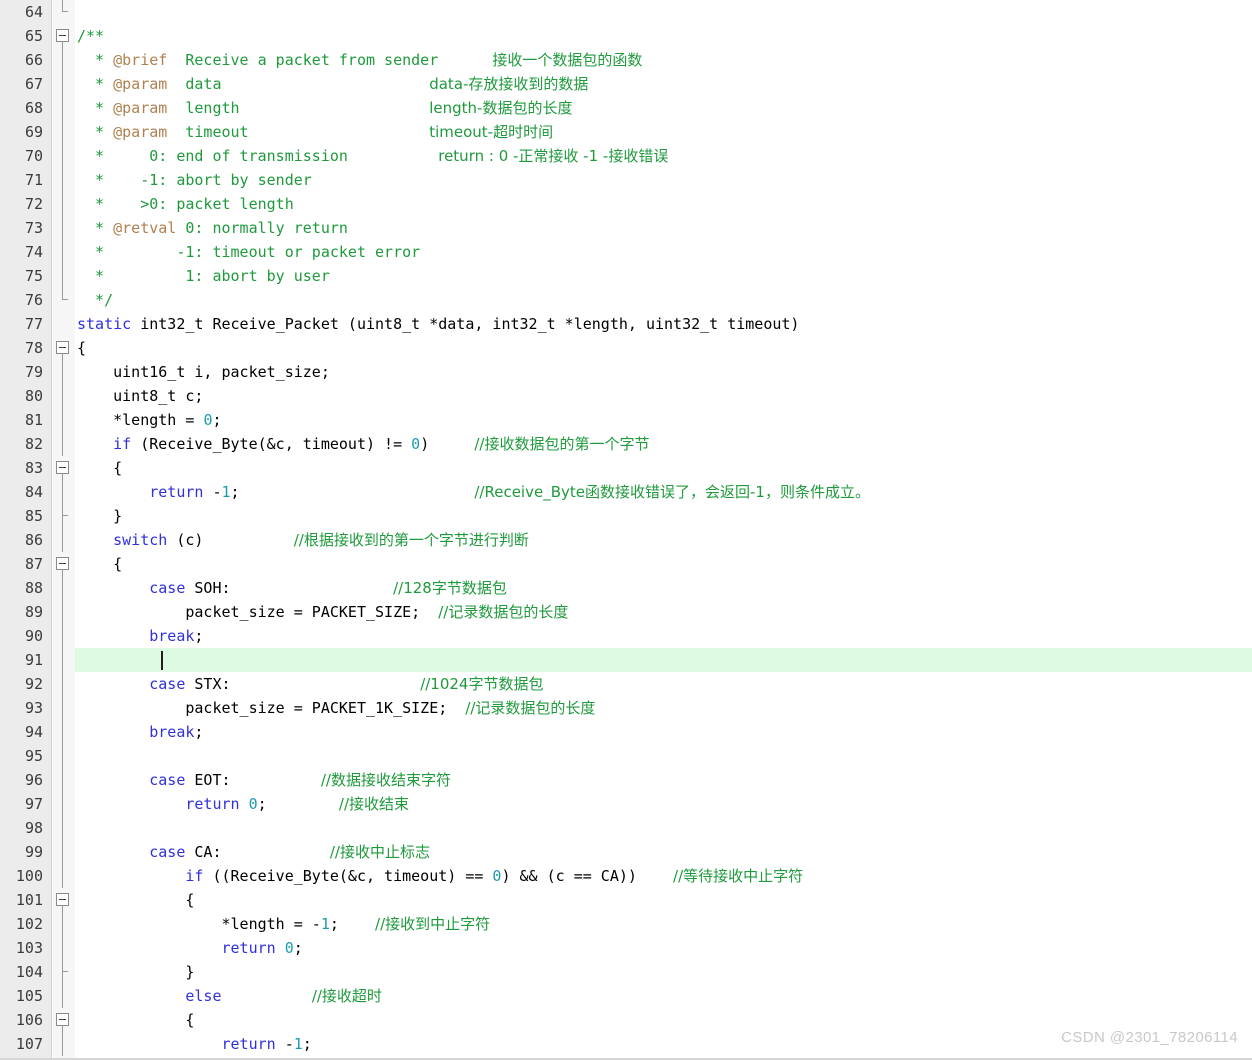  I want to click on line-number: 78, so click(25, 348).